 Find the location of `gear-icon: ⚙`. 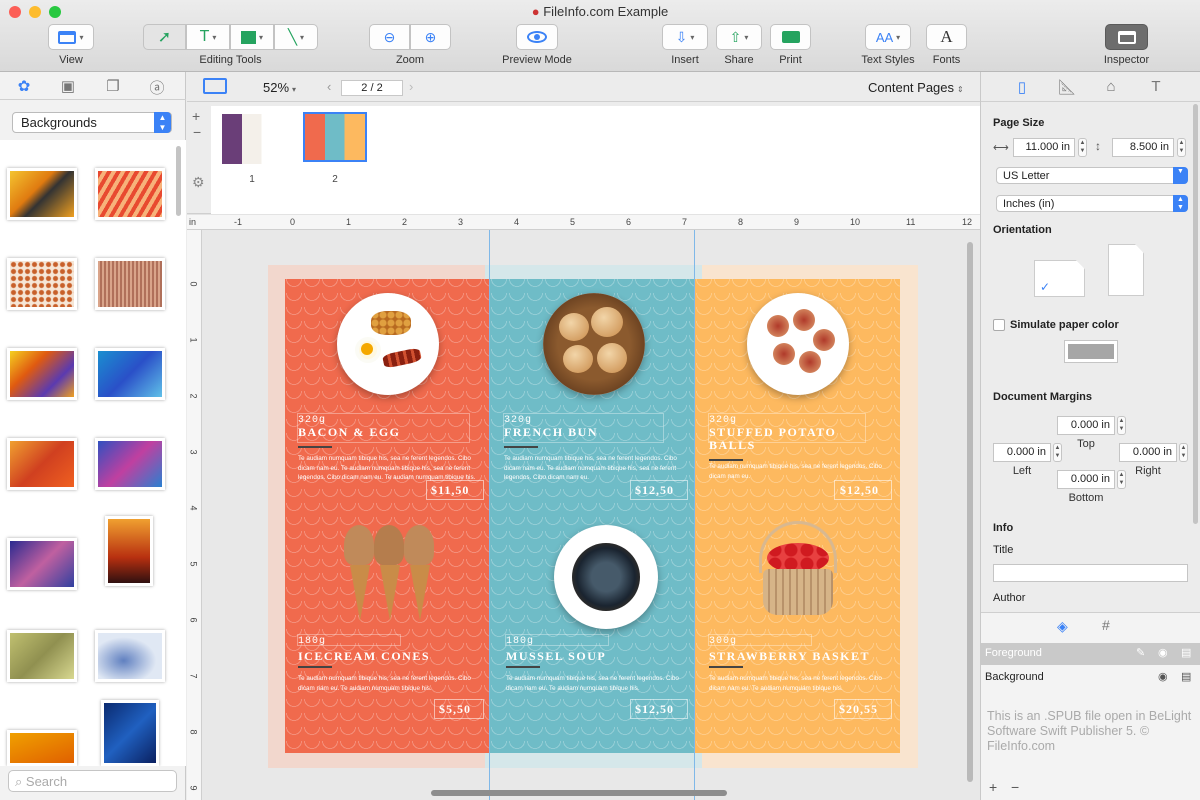

gear-icon: ⚙ is located at coordinates (198, 182).